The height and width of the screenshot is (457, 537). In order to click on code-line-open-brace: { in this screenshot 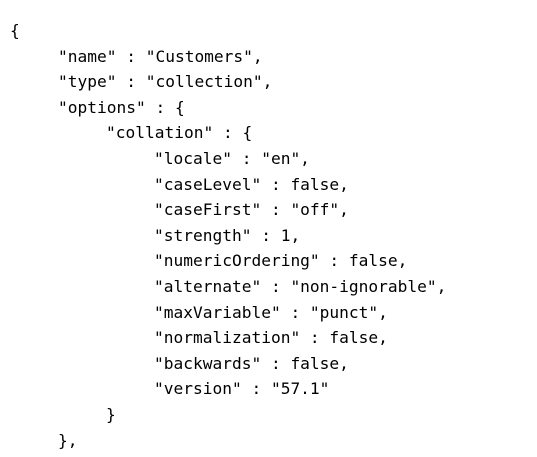, I will do `click(15, 30)`.